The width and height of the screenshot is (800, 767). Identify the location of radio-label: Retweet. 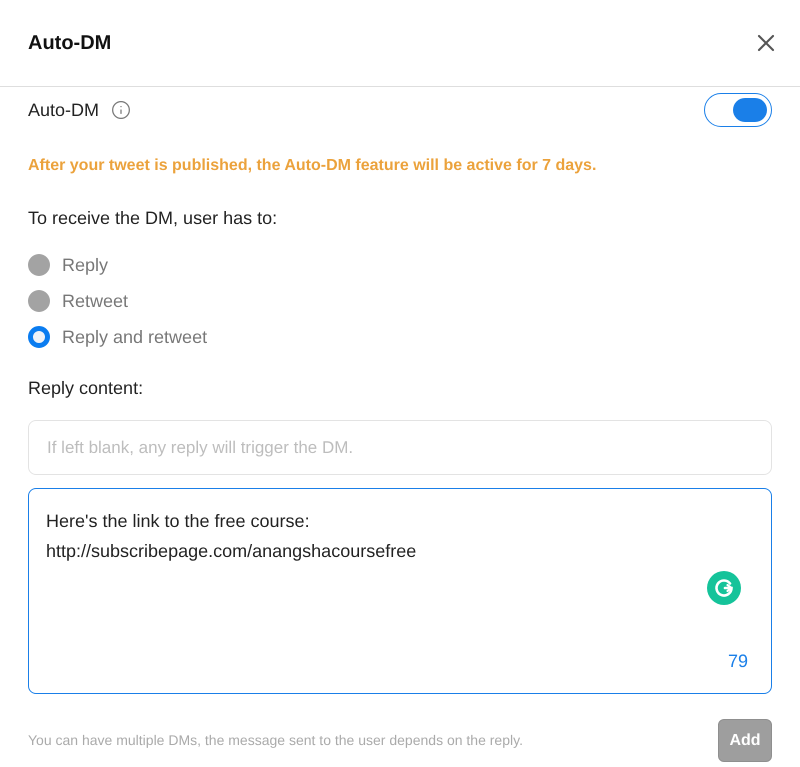
(95, 301).